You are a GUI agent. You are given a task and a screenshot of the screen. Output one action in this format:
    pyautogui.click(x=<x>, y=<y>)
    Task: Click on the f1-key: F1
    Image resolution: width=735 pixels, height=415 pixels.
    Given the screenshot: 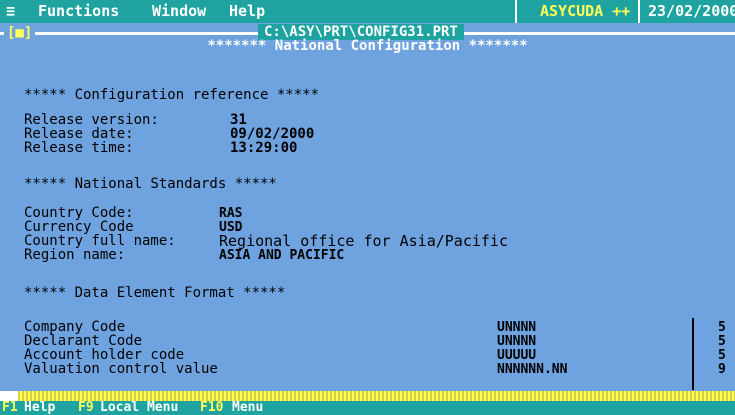 What is the action you would take?
    pyautogui.click(x=10, y=408)
    